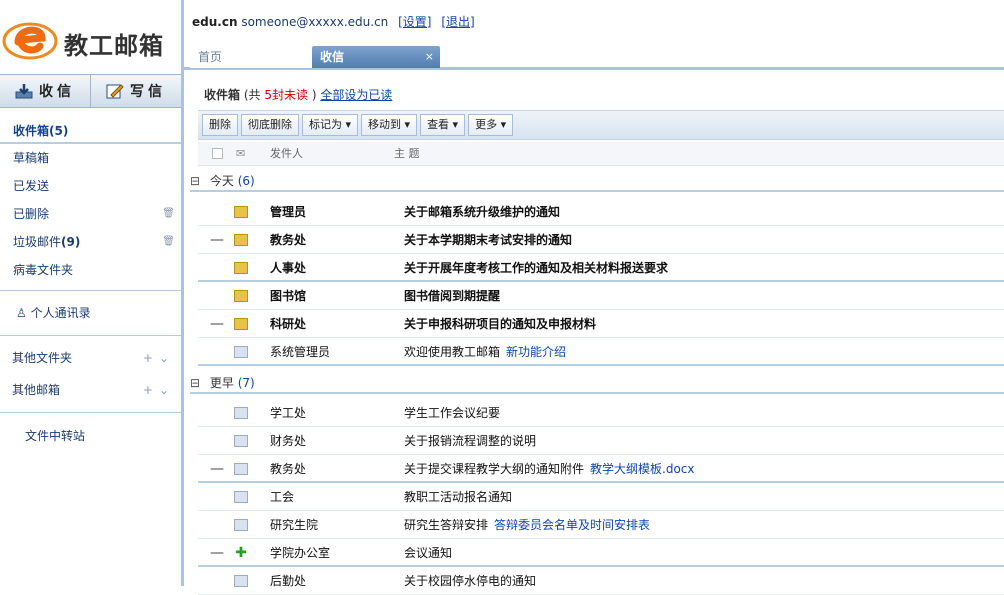 This screenshot has width=1004, height=595. I want to click on table-row: 后勤处 关于校园停水停电的通知, so click(601, 581).